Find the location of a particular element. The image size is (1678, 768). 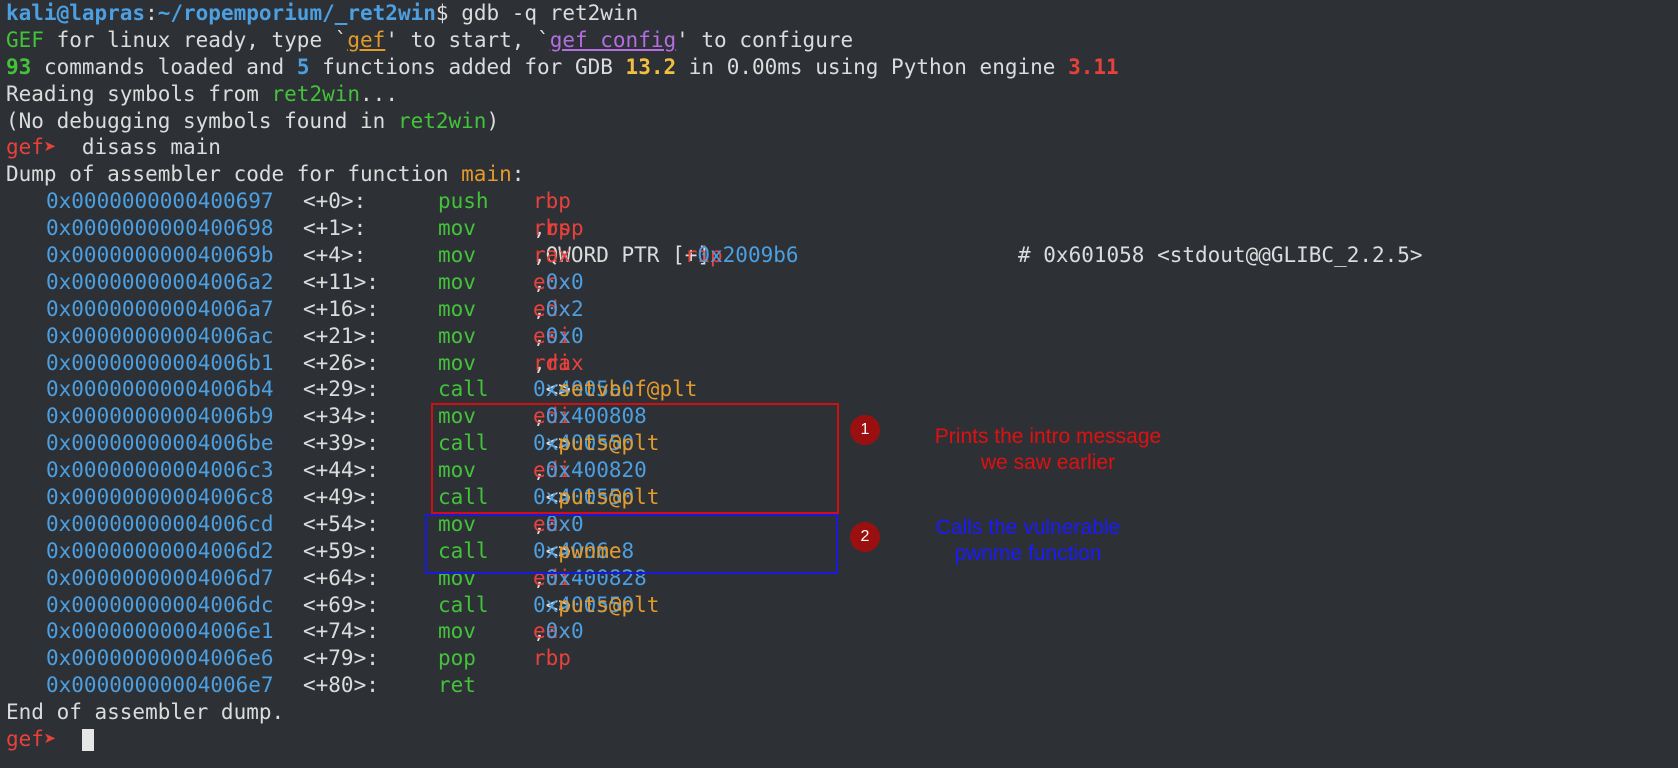

annotation-note-intro: Prints the intro message we saw earlier is located at coordinates (1048, 450).